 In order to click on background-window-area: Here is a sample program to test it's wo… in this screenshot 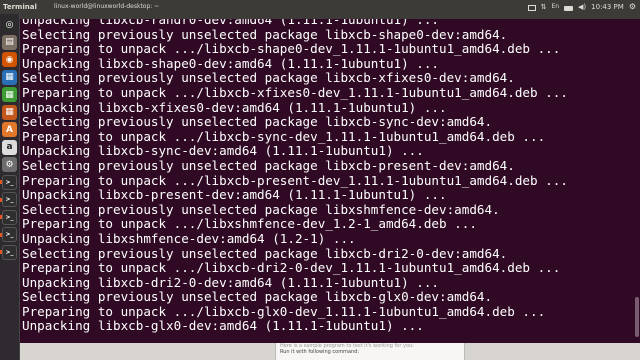, I will do `click(330, 351)`.